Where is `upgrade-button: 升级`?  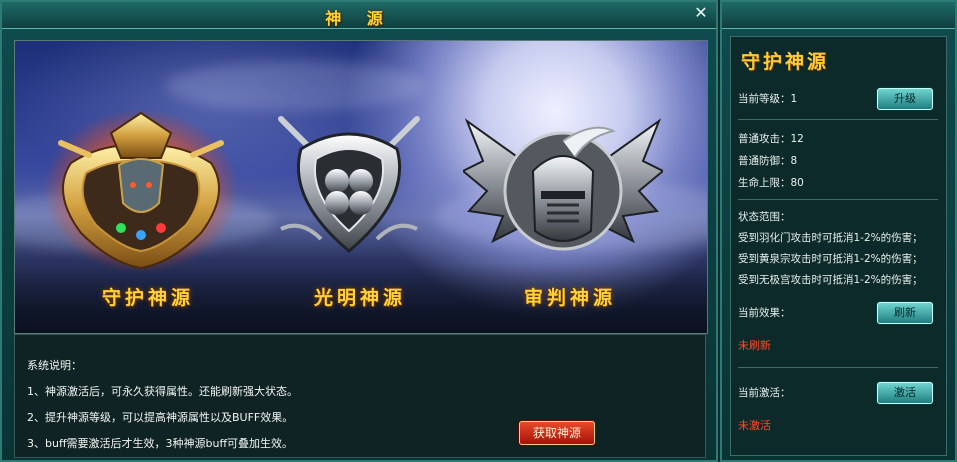
upgrade-button: 升级 is located at coordinates (905, 99).